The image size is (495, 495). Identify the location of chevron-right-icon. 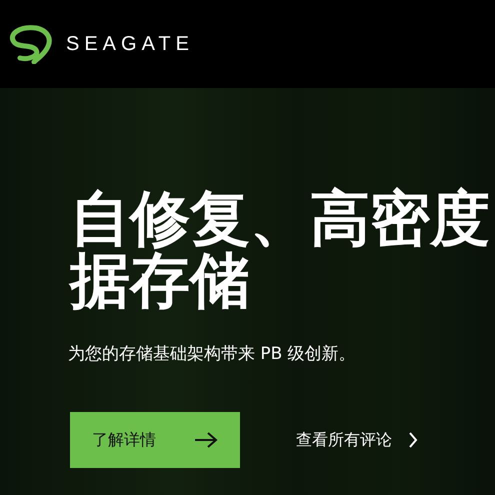
(413, 439).